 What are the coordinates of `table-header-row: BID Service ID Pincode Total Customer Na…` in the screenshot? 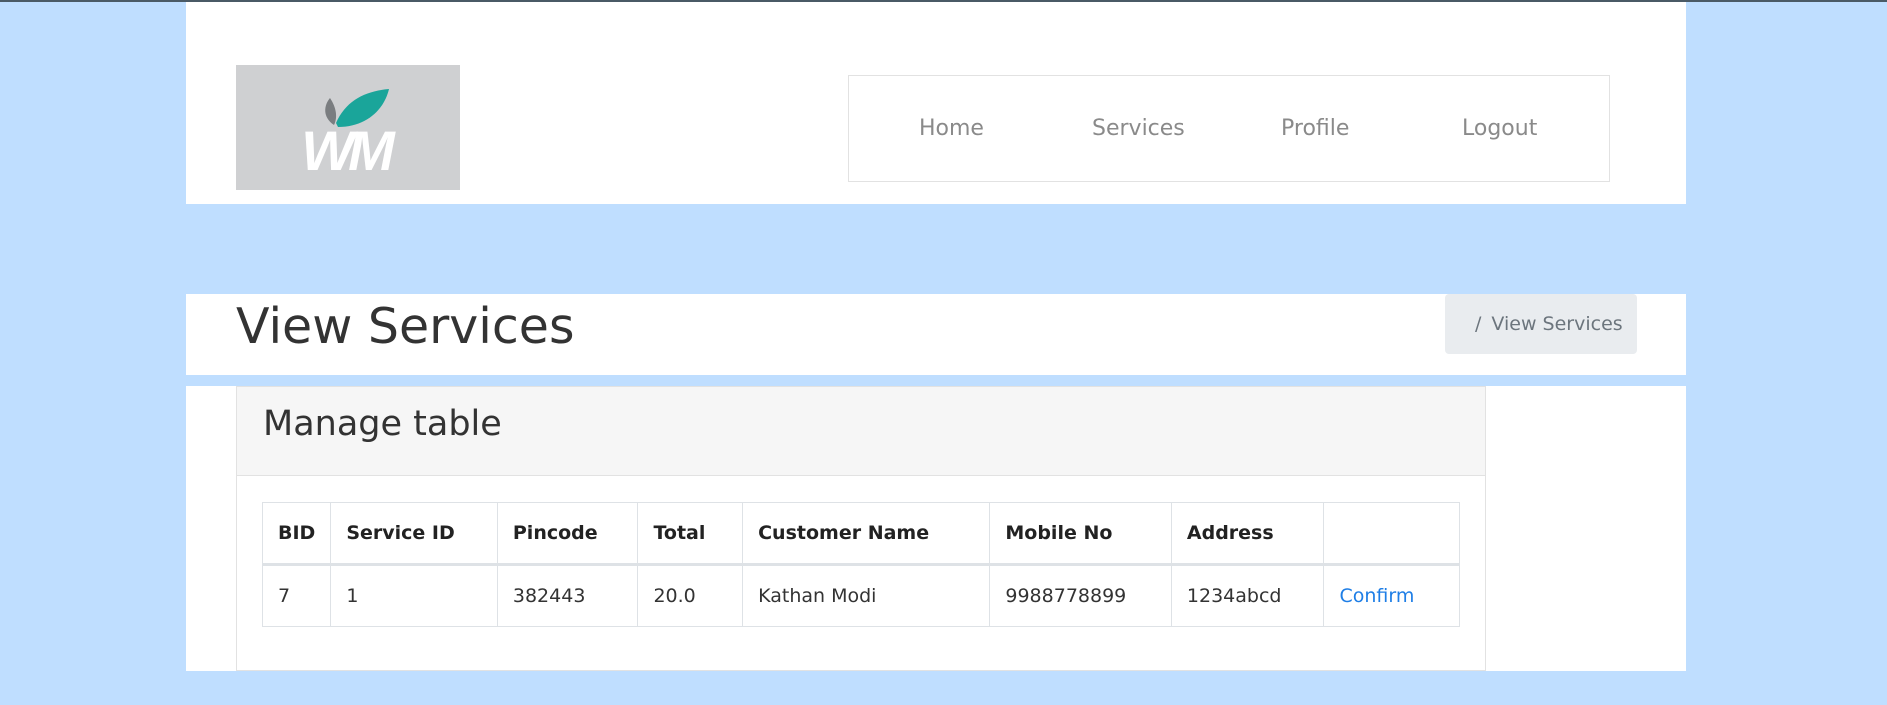 It's located at (860, 534).